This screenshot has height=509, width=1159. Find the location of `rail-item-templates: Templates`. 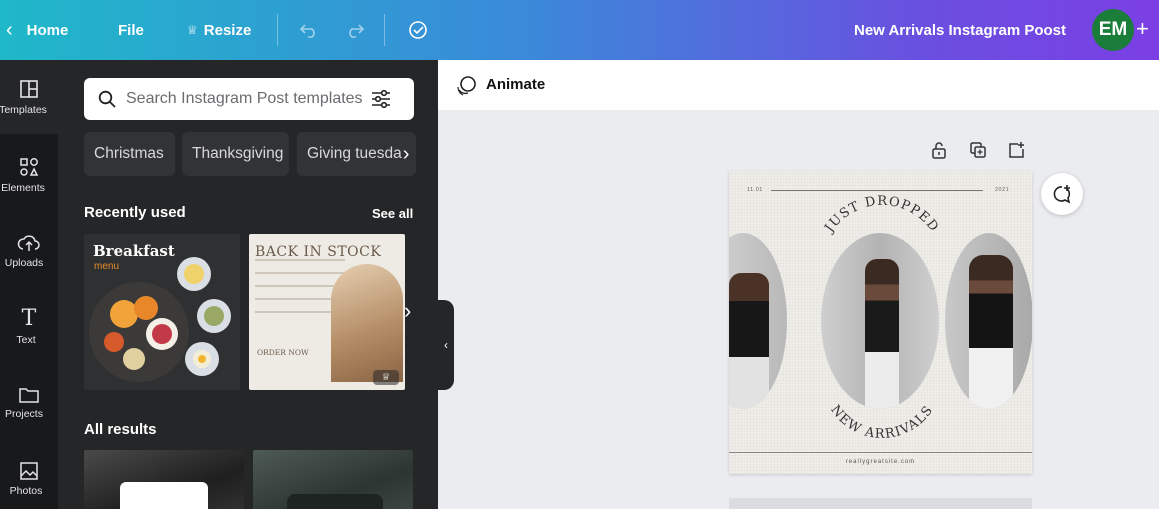

rail-item-templates: Templates is located at coordinates (29, 97).